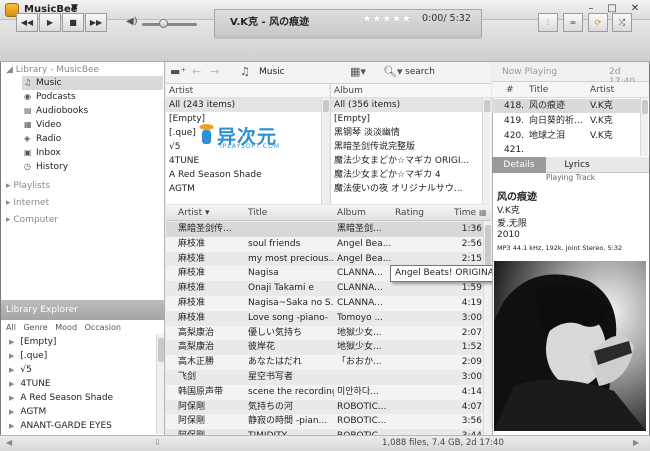  I want to click on table-row: 麻枝准 Onaji Takami e CLANNA... 1:59, so click(324, 288).